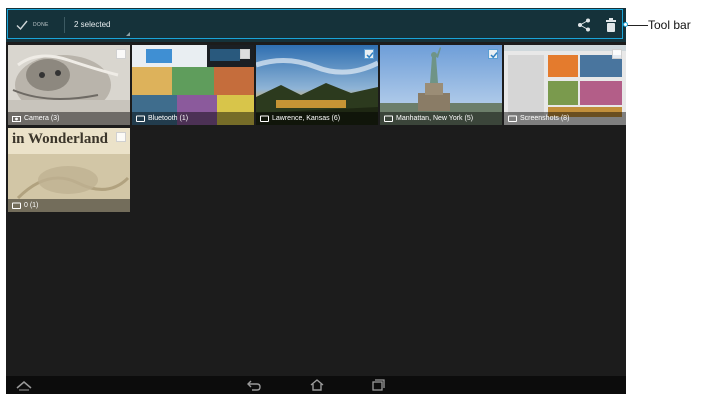 This screenshot has height=394, width=704. I want to click on dropdown-corner-icon, so click(128, 34).